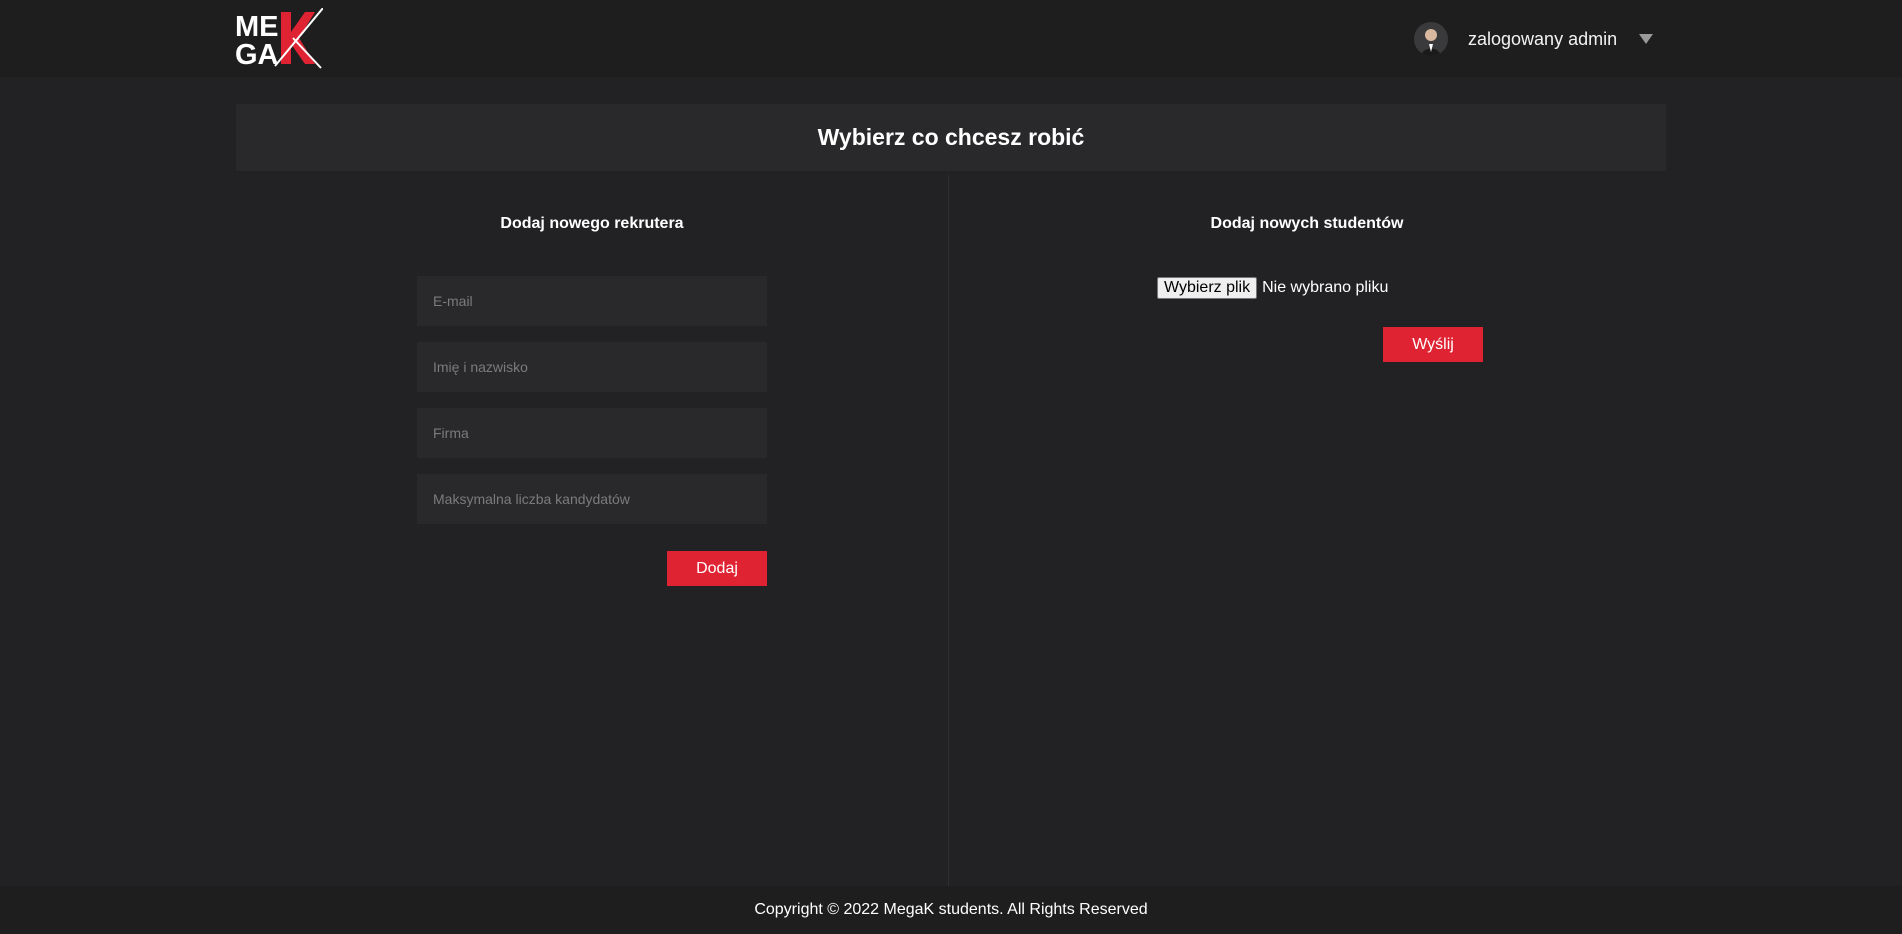  Describe the element at coordinates (1433, 344) in the screenshot. I see `send-students-button: Wyślij` at that location.